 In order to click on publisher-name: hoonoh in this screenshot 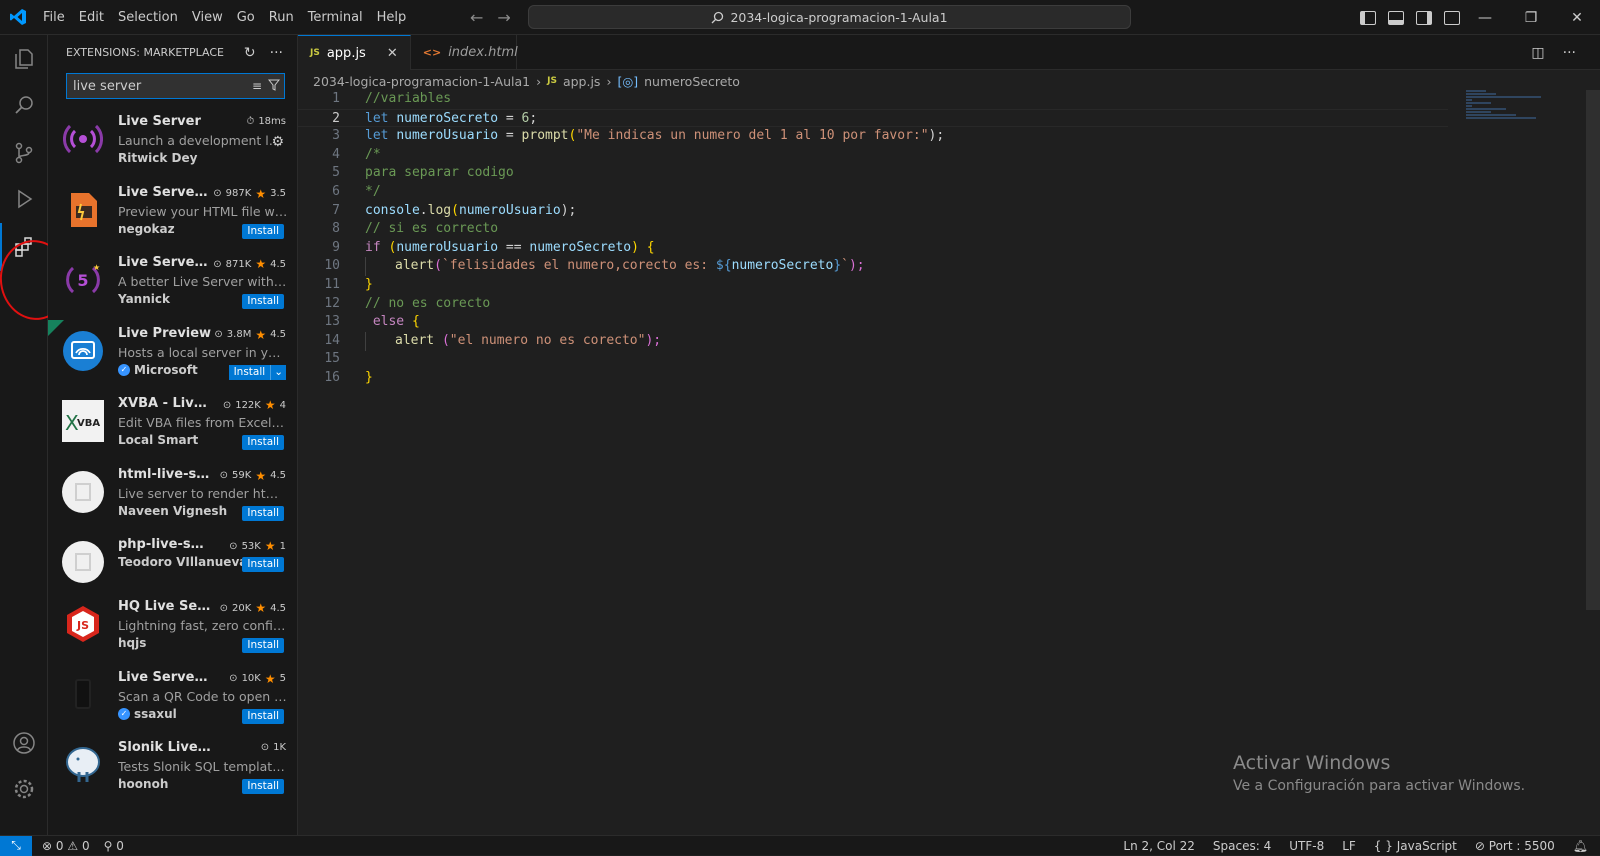, I will do `click(143, 784)`.